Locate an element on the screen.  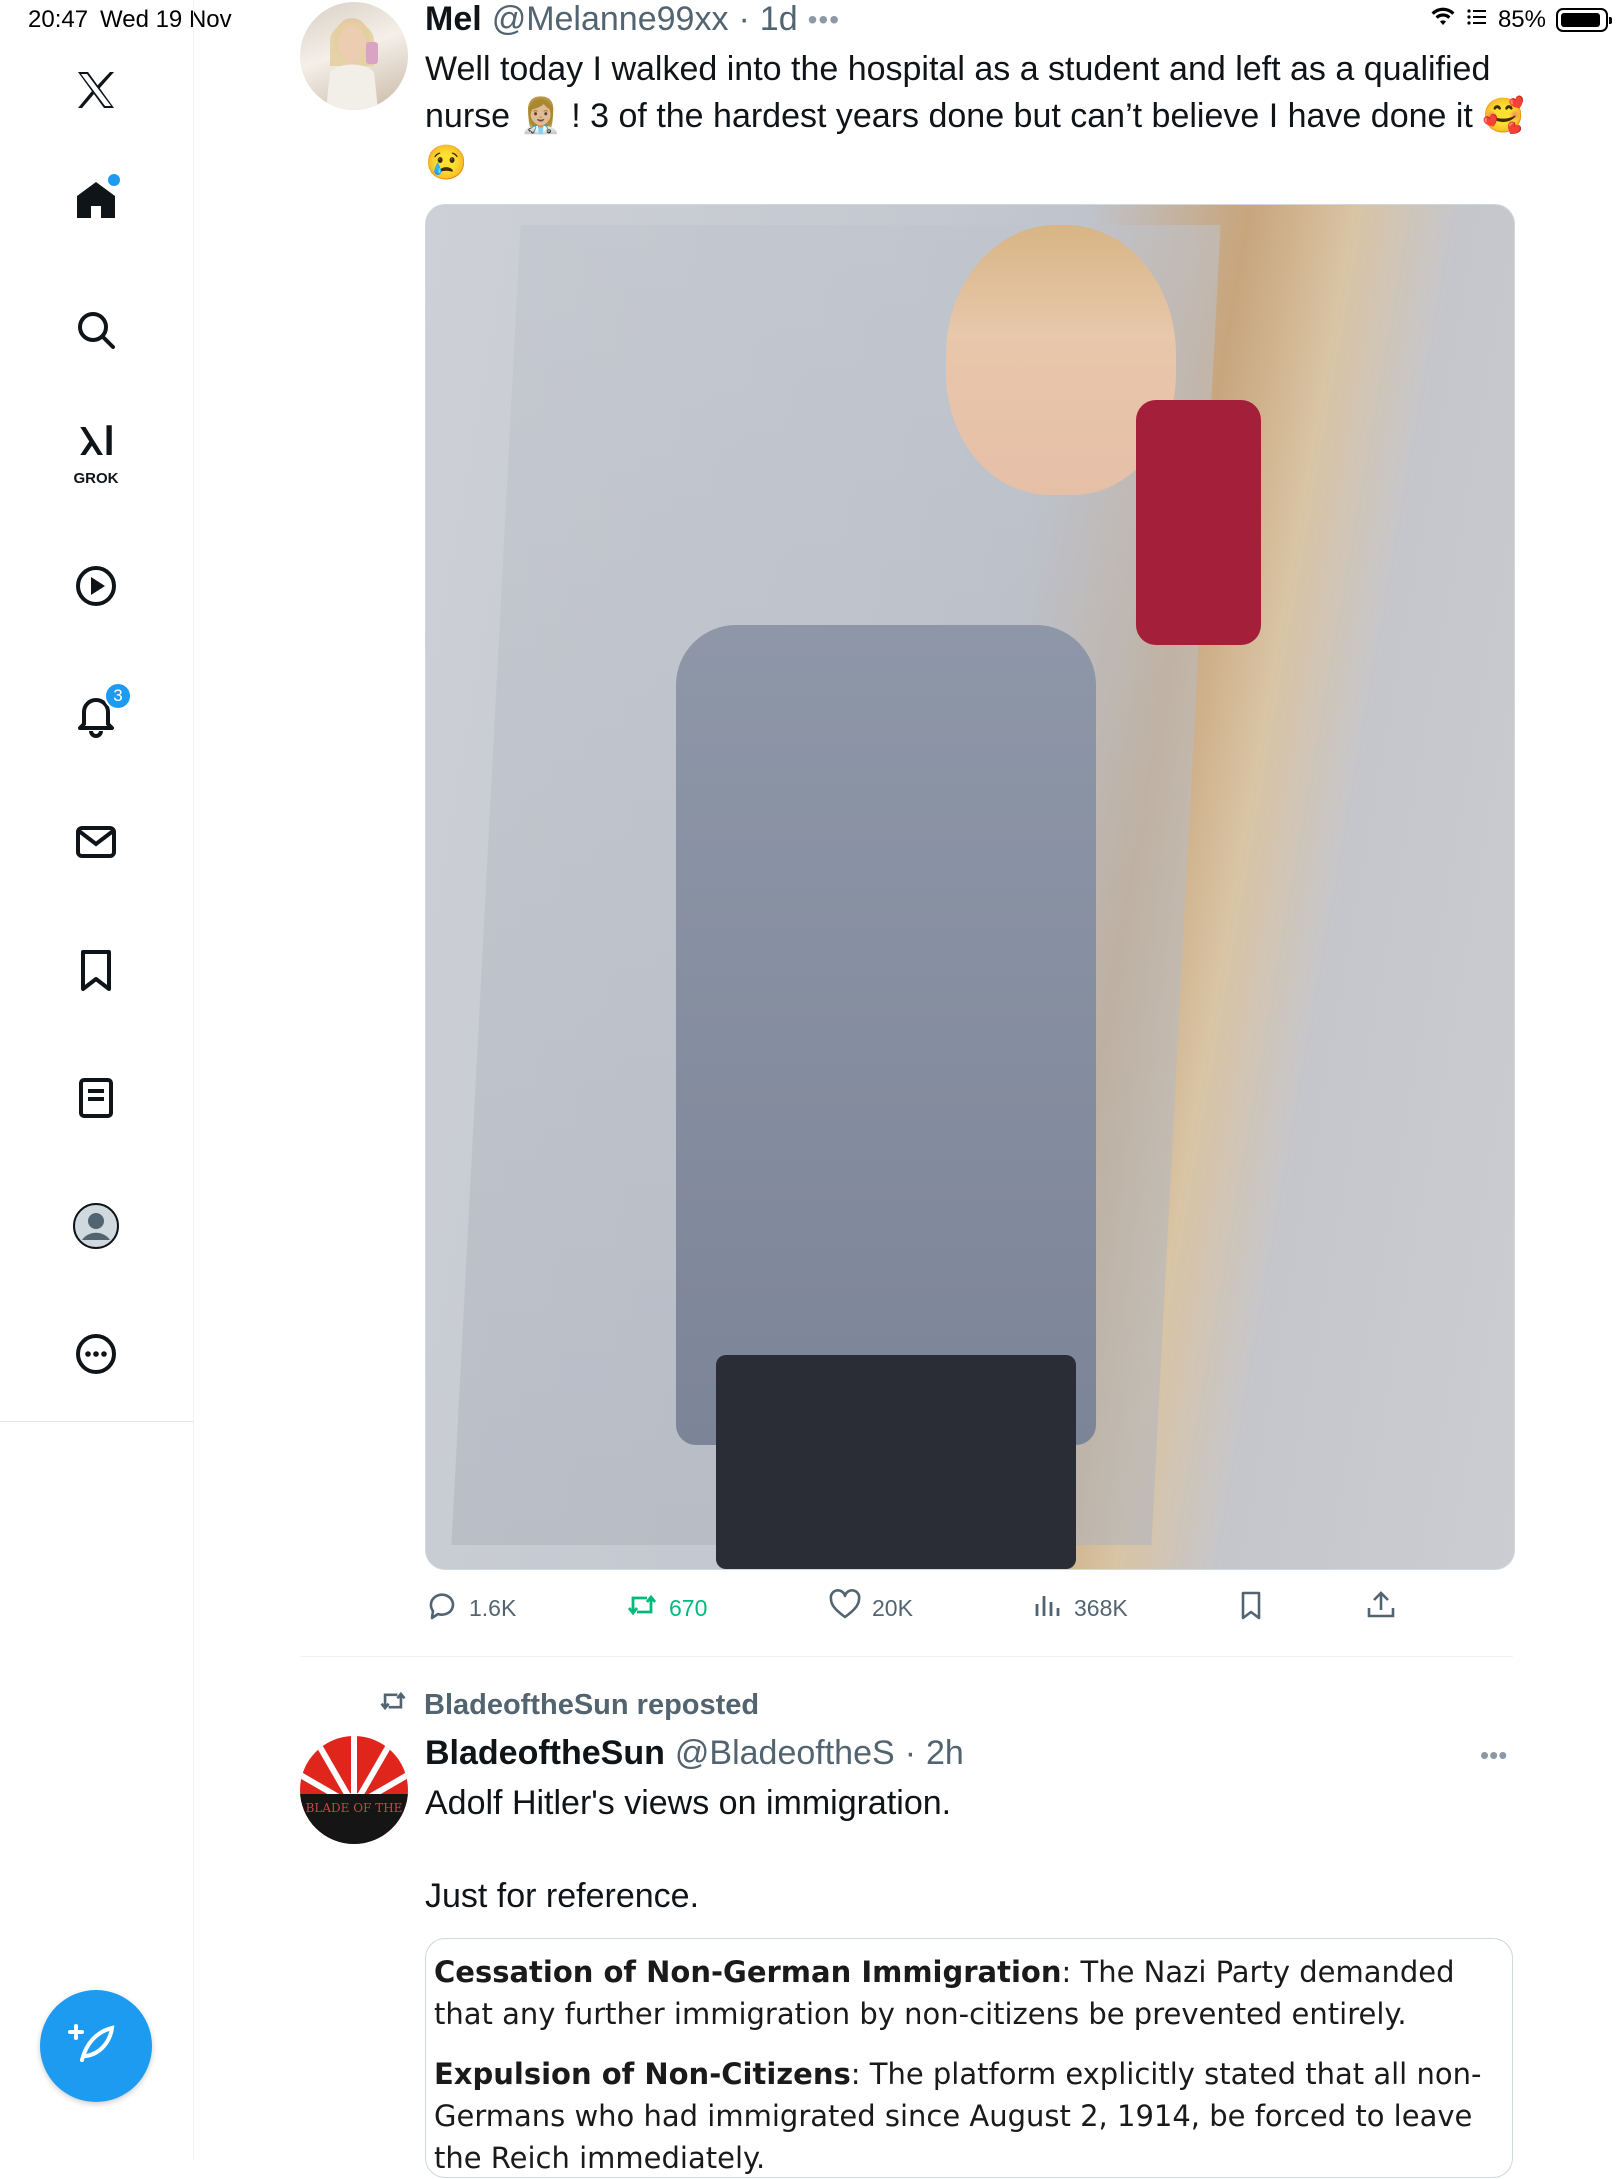
compose-button is located at coordinates (96, 2046).